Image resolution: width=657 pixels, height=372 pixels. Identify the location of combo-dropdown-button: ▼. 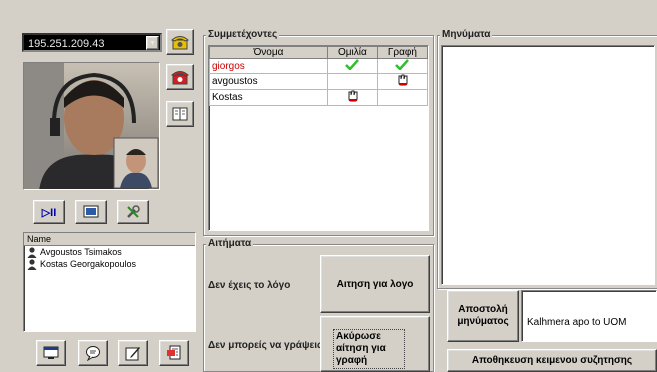
(152, 43).